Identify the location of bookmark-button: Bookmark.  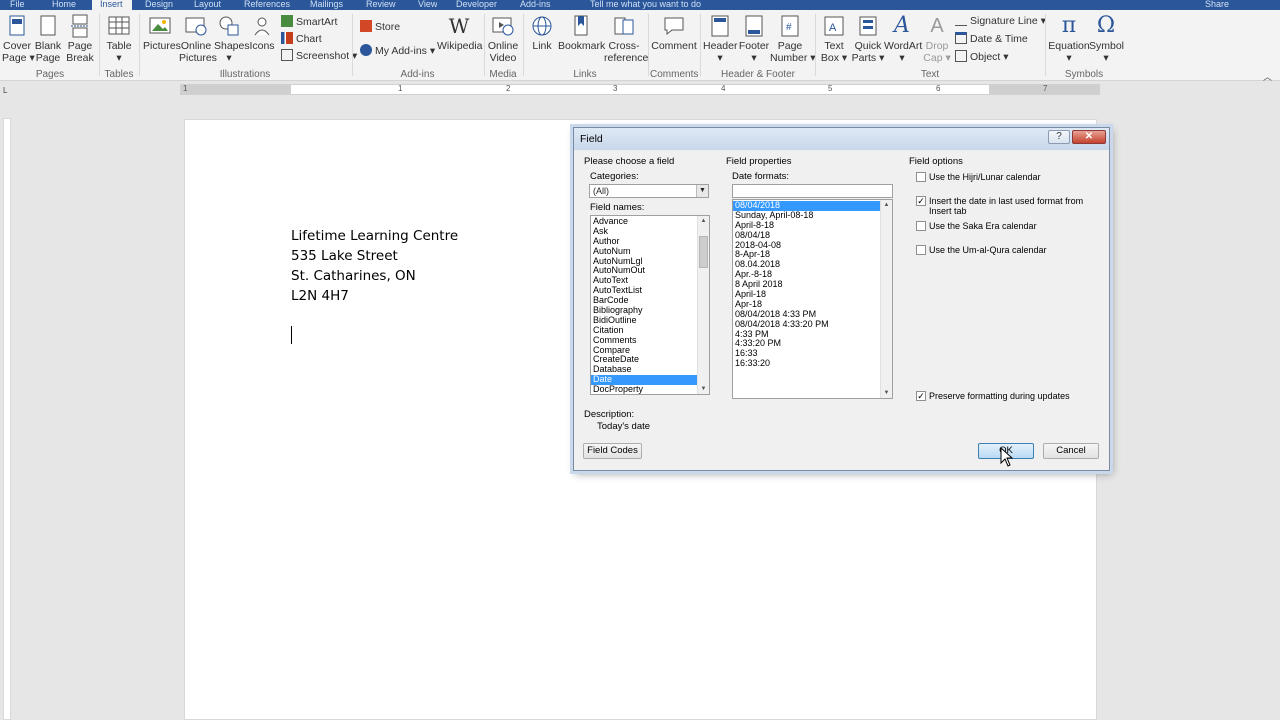
(581, 33).